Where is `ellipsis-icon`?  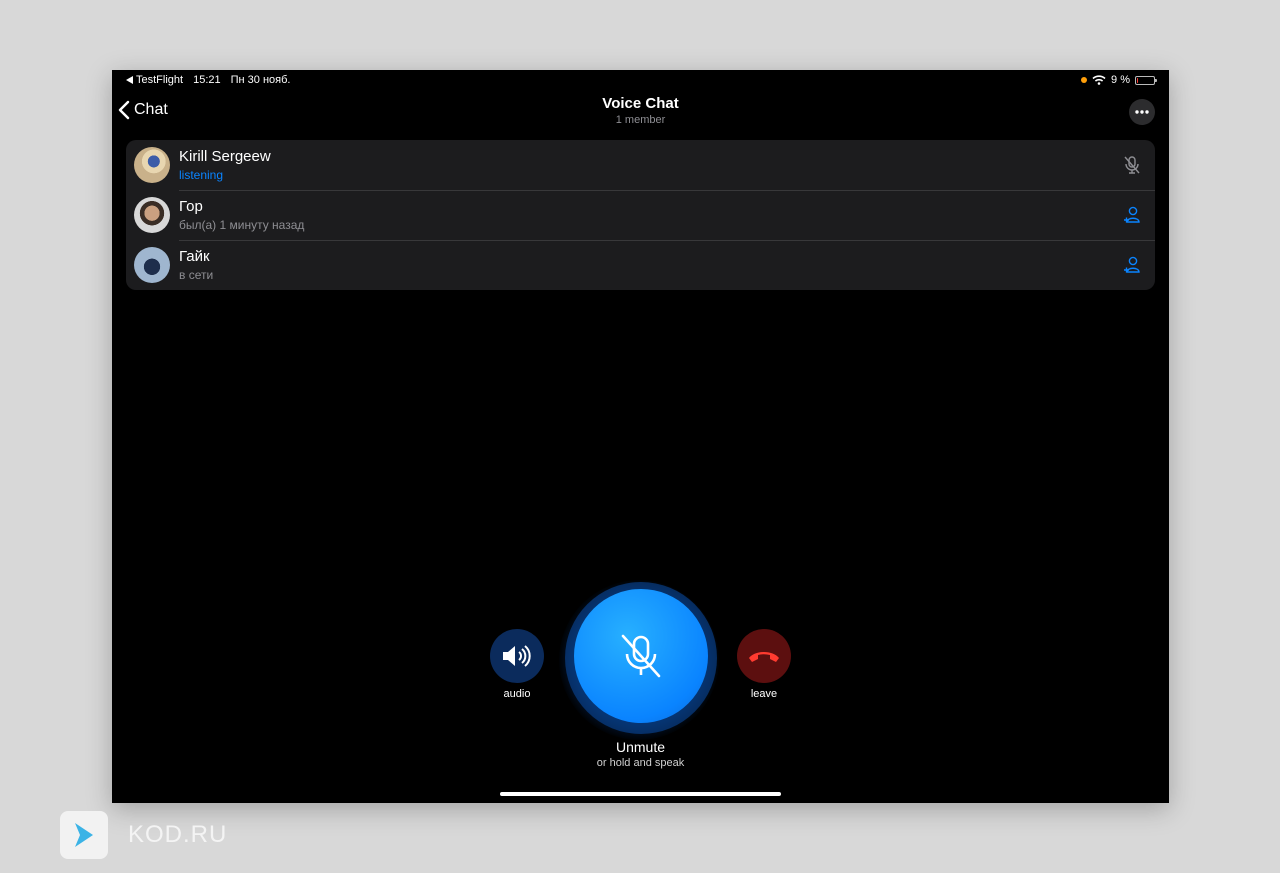
ellipsis-icon is located at coordinates (1142, 112).